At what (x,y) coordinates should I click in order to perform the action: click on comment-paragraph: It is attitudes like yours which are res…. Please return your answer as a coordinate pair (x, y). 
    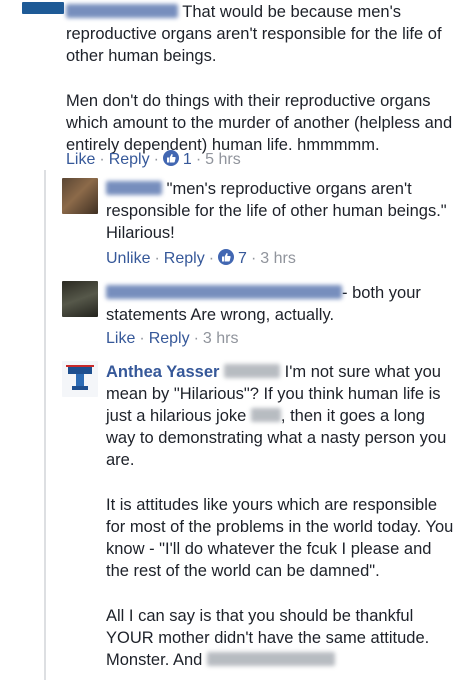
    Looking at the image, I should click on (280, 538).